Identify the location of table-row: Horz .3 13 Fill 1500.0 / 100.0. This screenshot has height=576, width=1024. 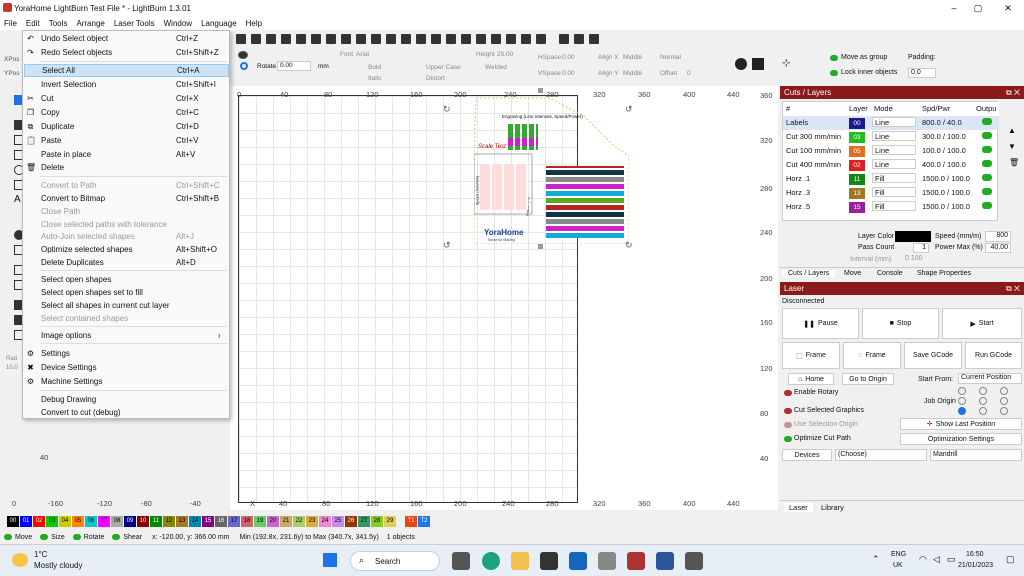
(891, 193).